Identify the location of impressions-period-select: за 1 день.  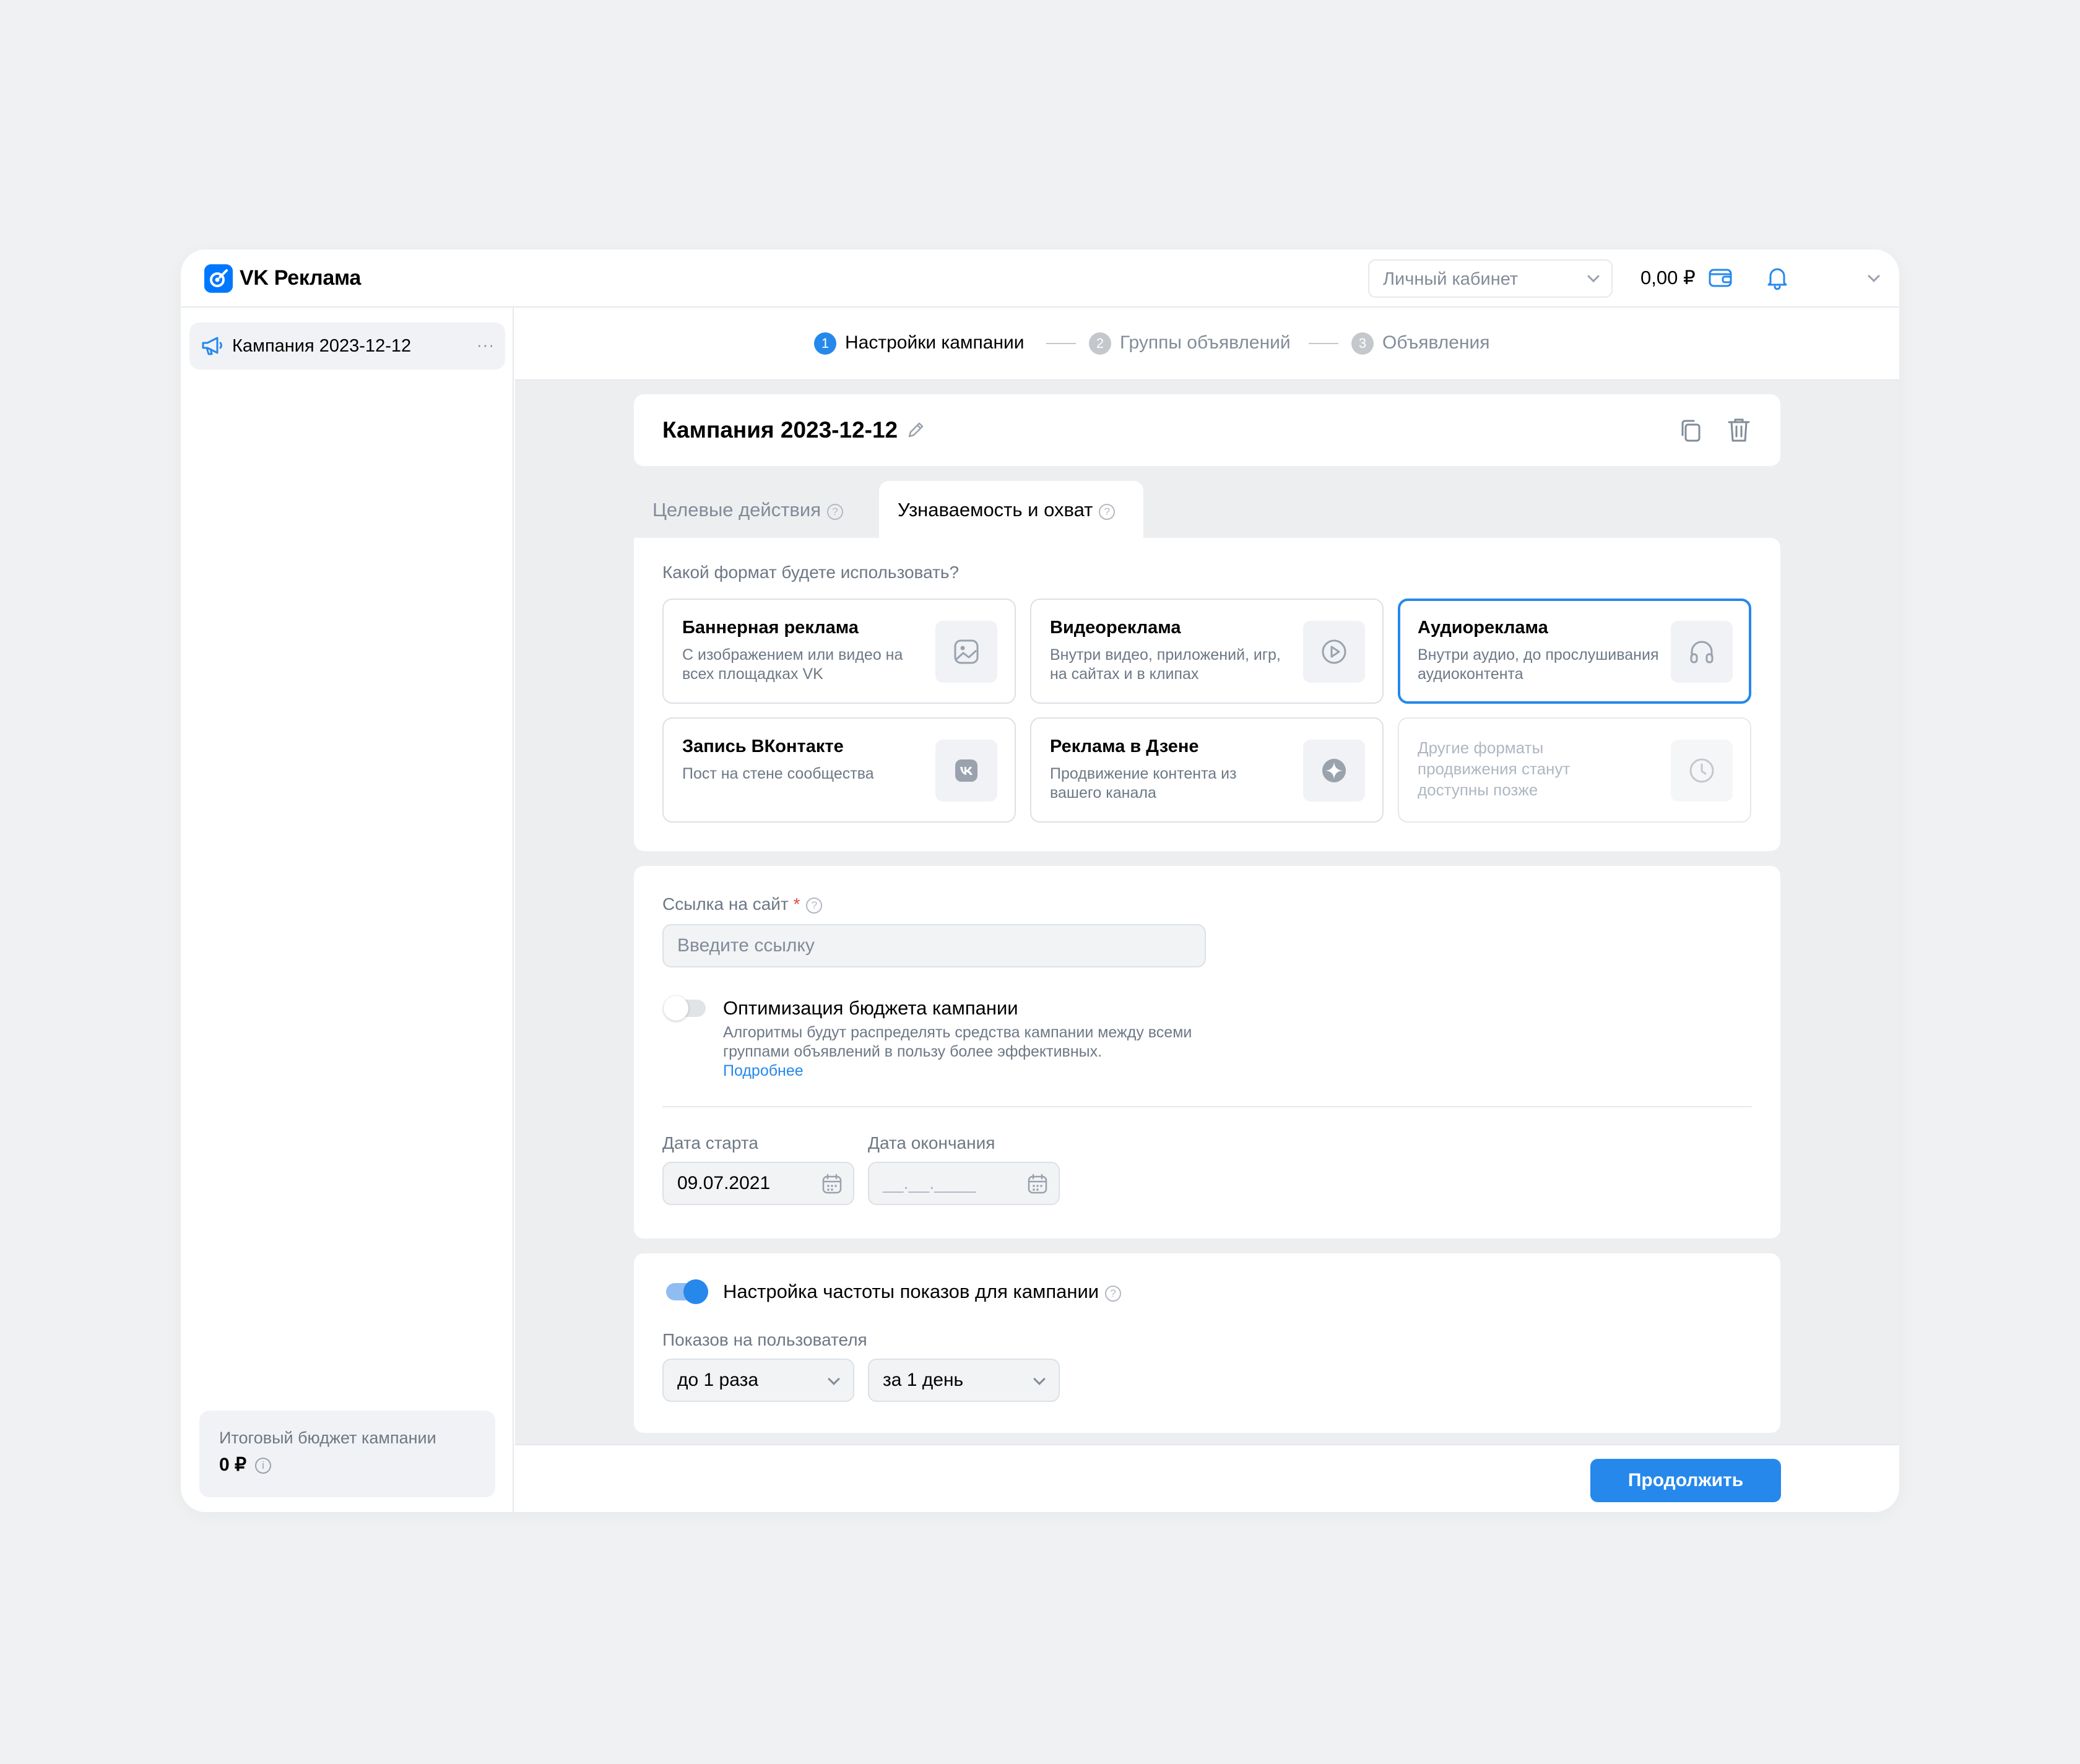
(964, 1380).